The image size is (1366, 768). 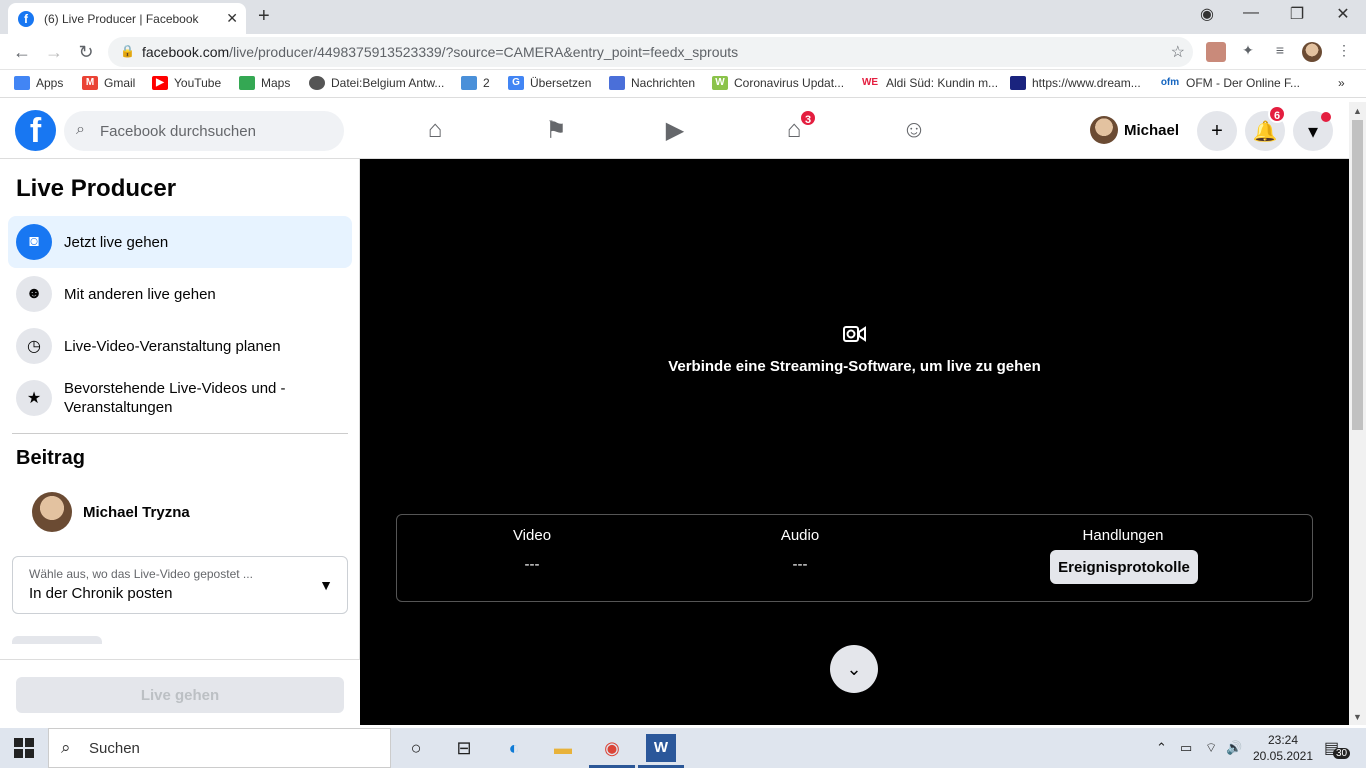 What do you see at coordinates (563, 748) in the screenshot?
I see `file-explorer-icon: ▬` at bounding box center [563, 748].